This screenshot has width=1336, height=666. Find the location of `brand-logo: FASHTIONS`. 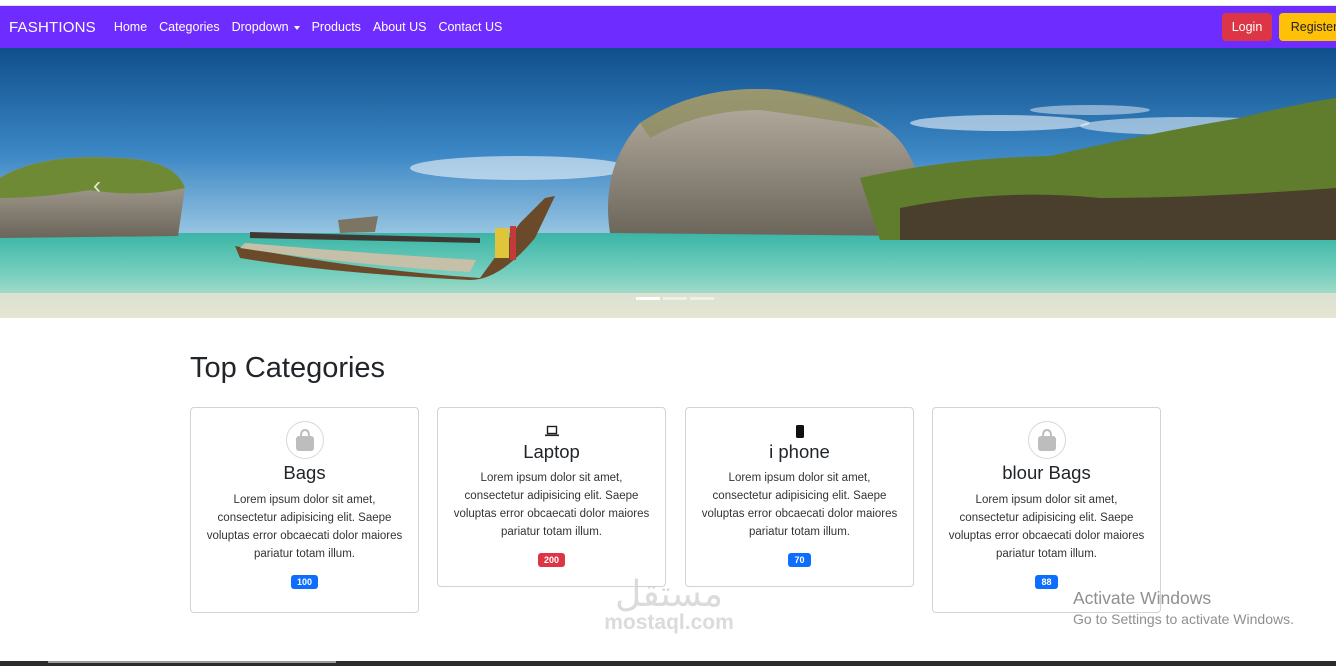

brand-logo: FASHTIONS is located at coordinates (52, 27).